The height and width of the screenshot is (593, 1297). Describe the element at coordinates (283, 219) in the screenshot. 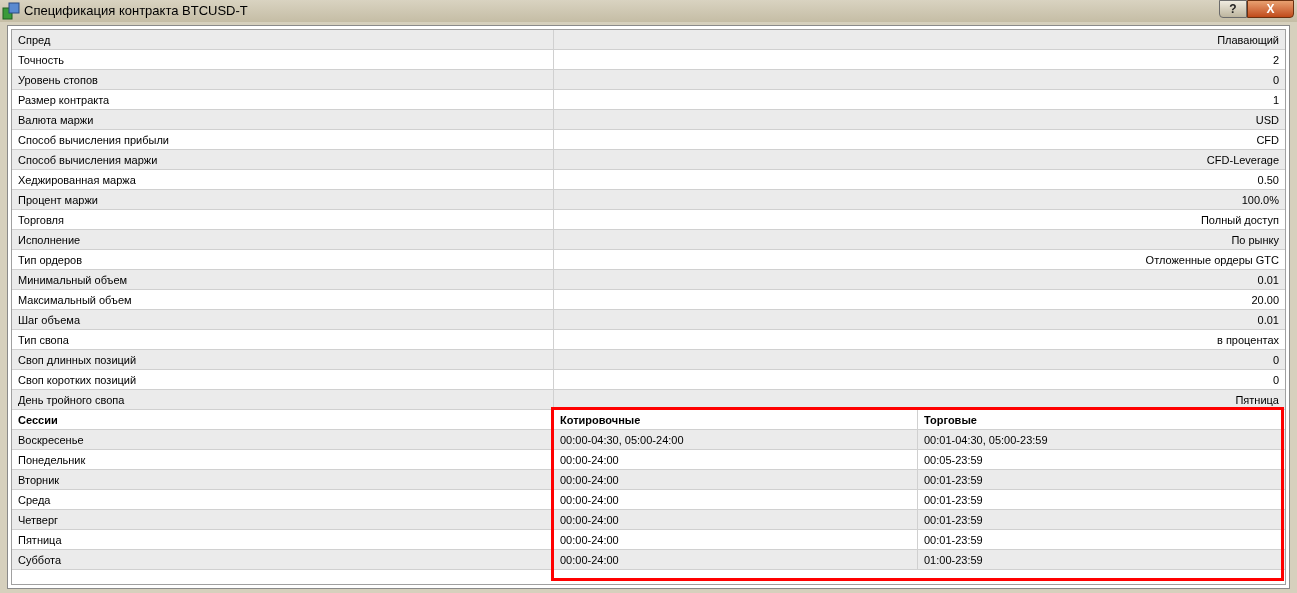

I see `property-label: Торговля` at that location.